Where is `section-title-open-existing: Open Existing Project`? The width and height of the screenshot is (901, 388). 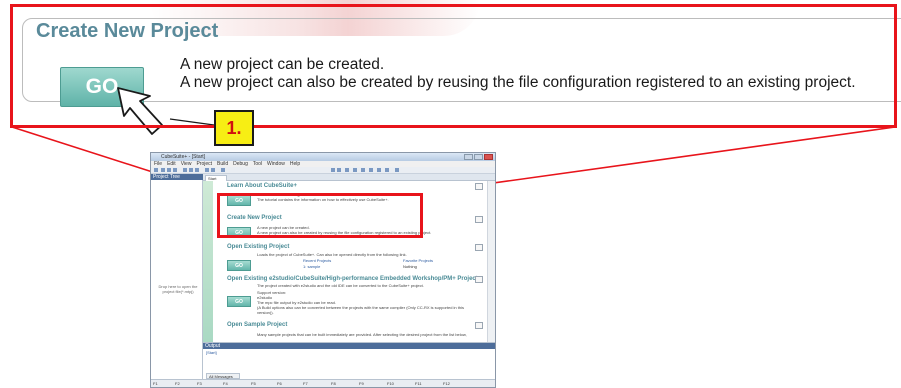
section-title-open-existing: Open Existing Project is located at coordinates (258, 247).